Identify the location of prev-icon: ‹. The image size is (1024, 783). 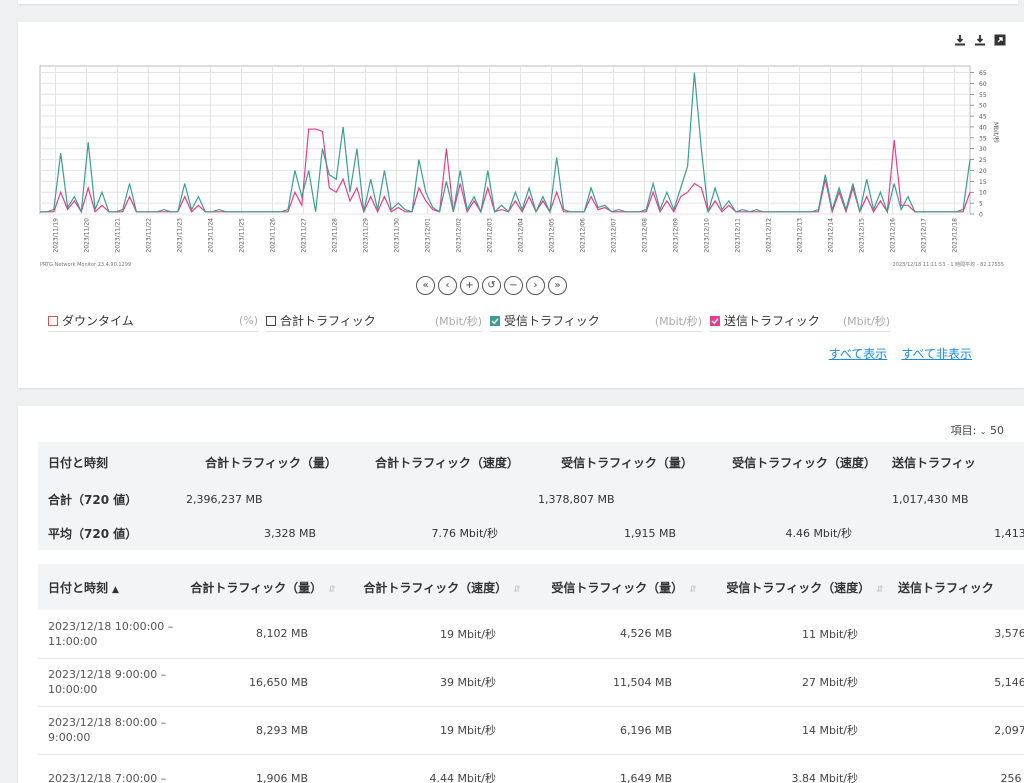
(447, 285).